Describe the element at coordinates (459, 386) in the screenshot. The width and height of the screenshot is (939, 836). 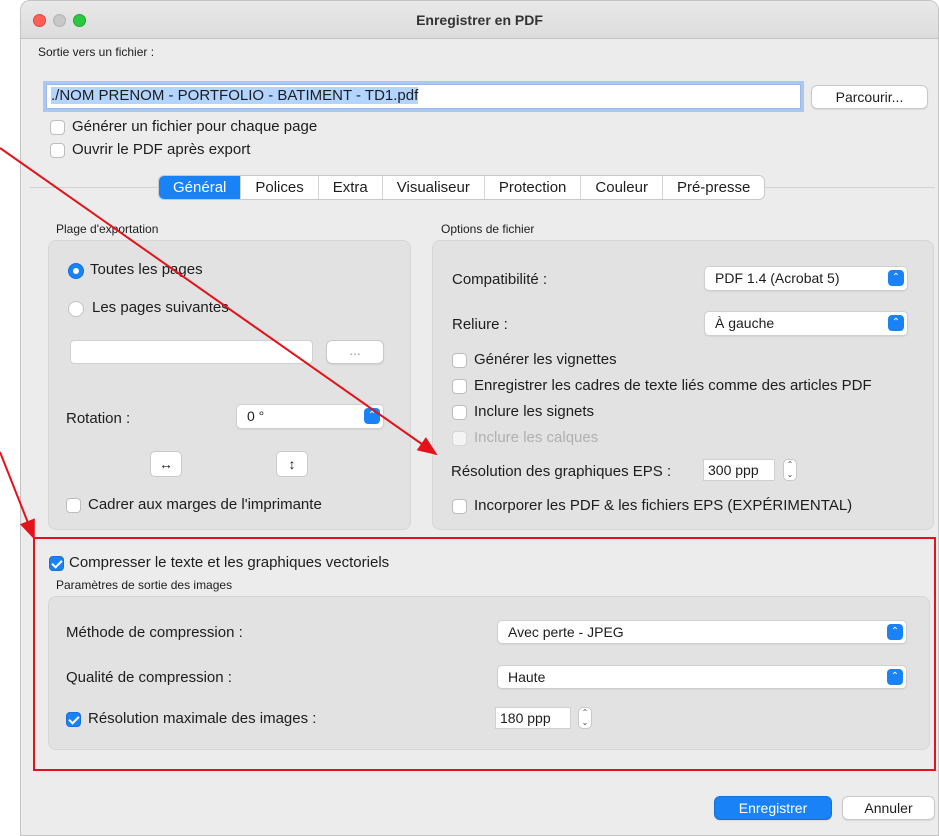
I see `linked-frames-checkbox` at that location.